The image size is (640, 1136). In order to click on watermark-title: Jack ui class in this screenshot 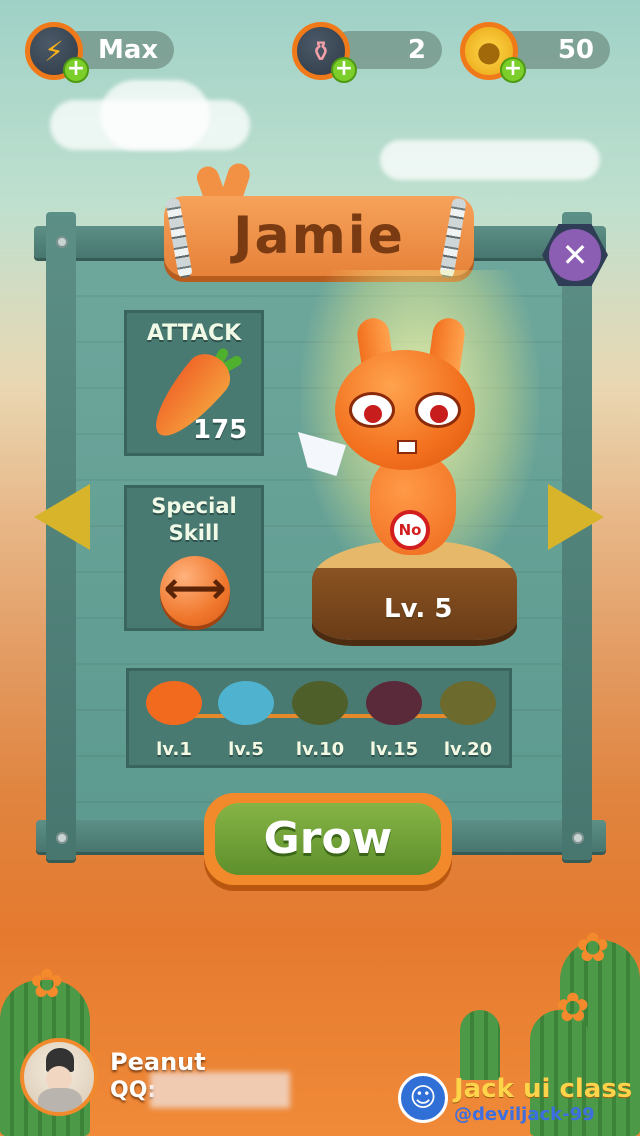, I will do `click(543, 1089)`.